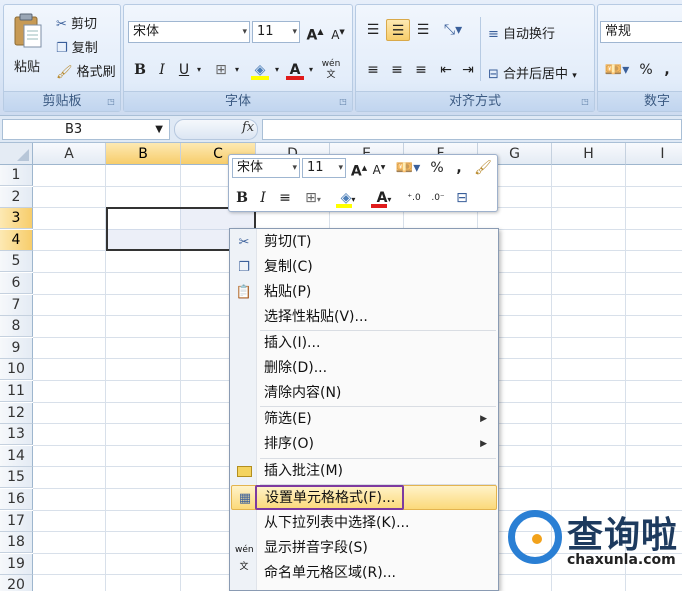 The height and width of the screenshot is (591, 682). I want to click on menu-item: 📋 粘贴(P), so click(364, 292).